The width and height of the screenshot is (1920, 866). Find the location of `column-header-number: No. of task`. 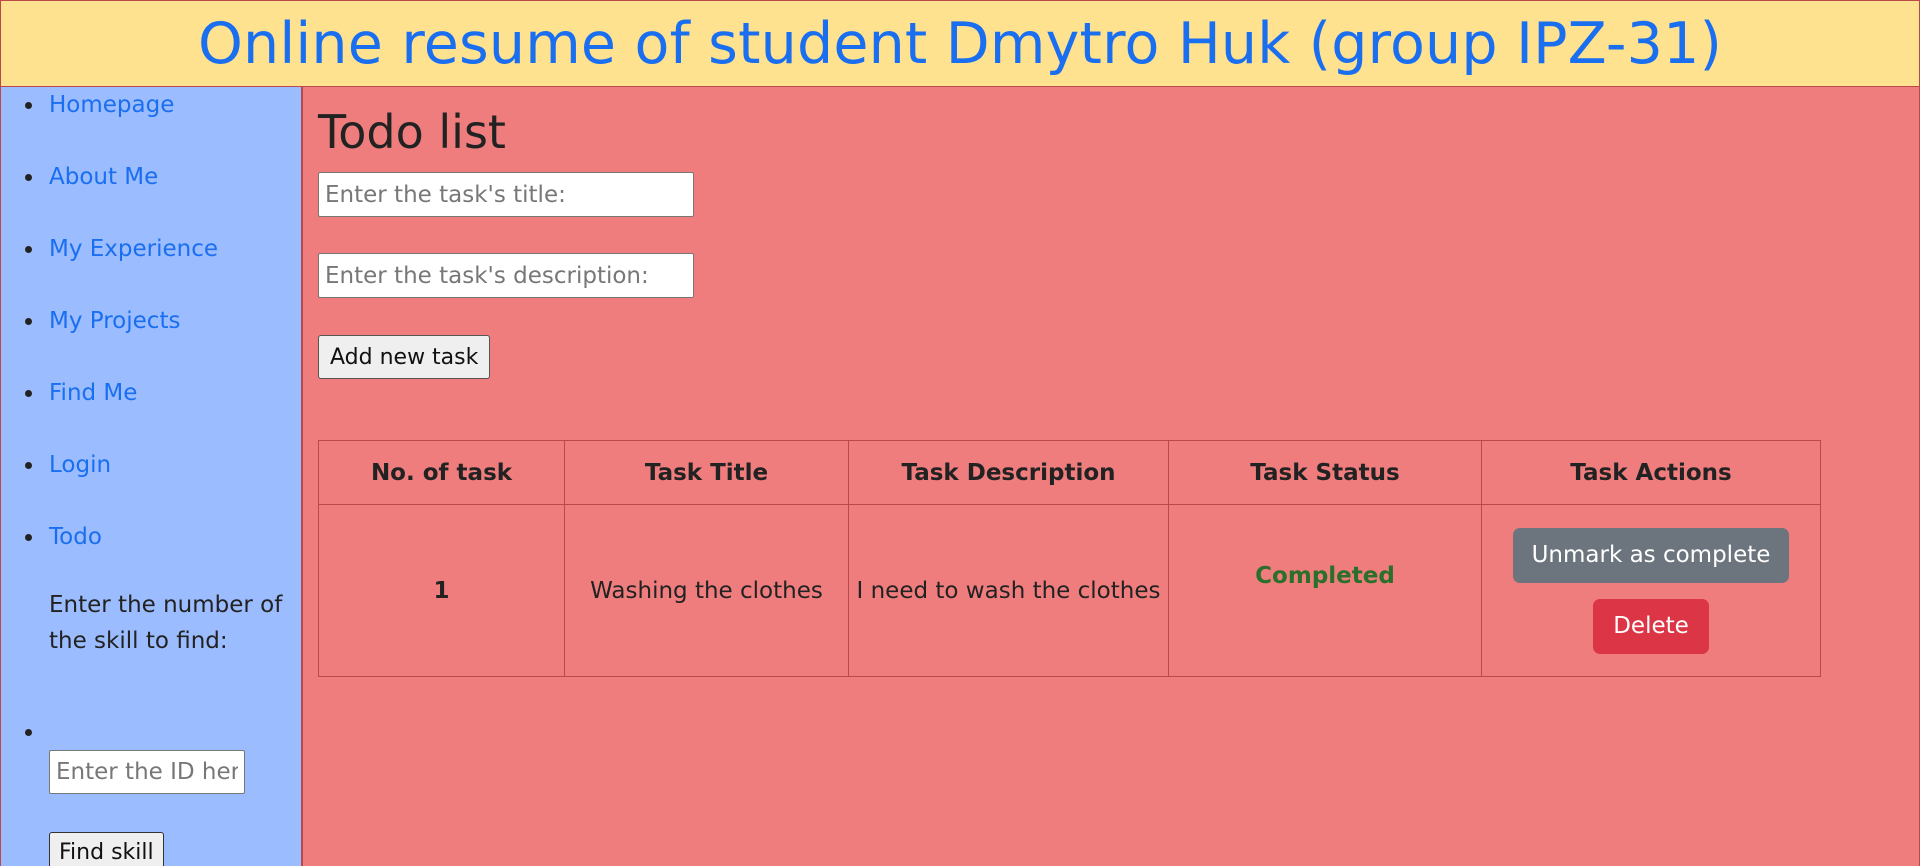

column-header-number: No. of task is located at coordinates (441, 472).